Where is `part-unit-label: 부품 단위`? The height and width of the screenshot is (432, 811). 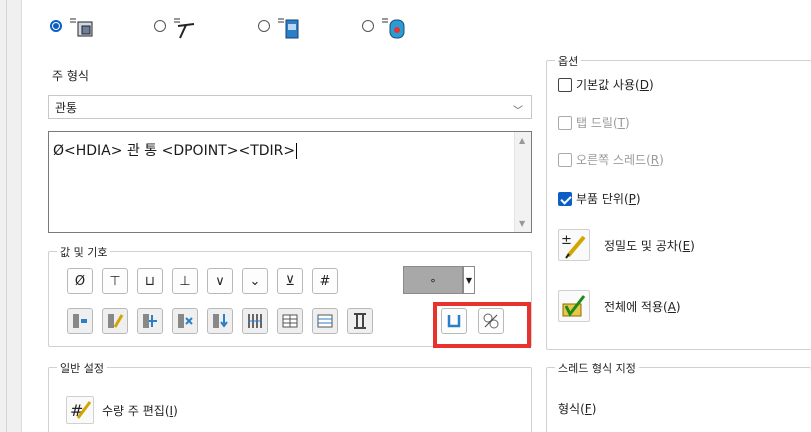 part-unit-label: 부품 단위 is located at coordinates (600, 199).